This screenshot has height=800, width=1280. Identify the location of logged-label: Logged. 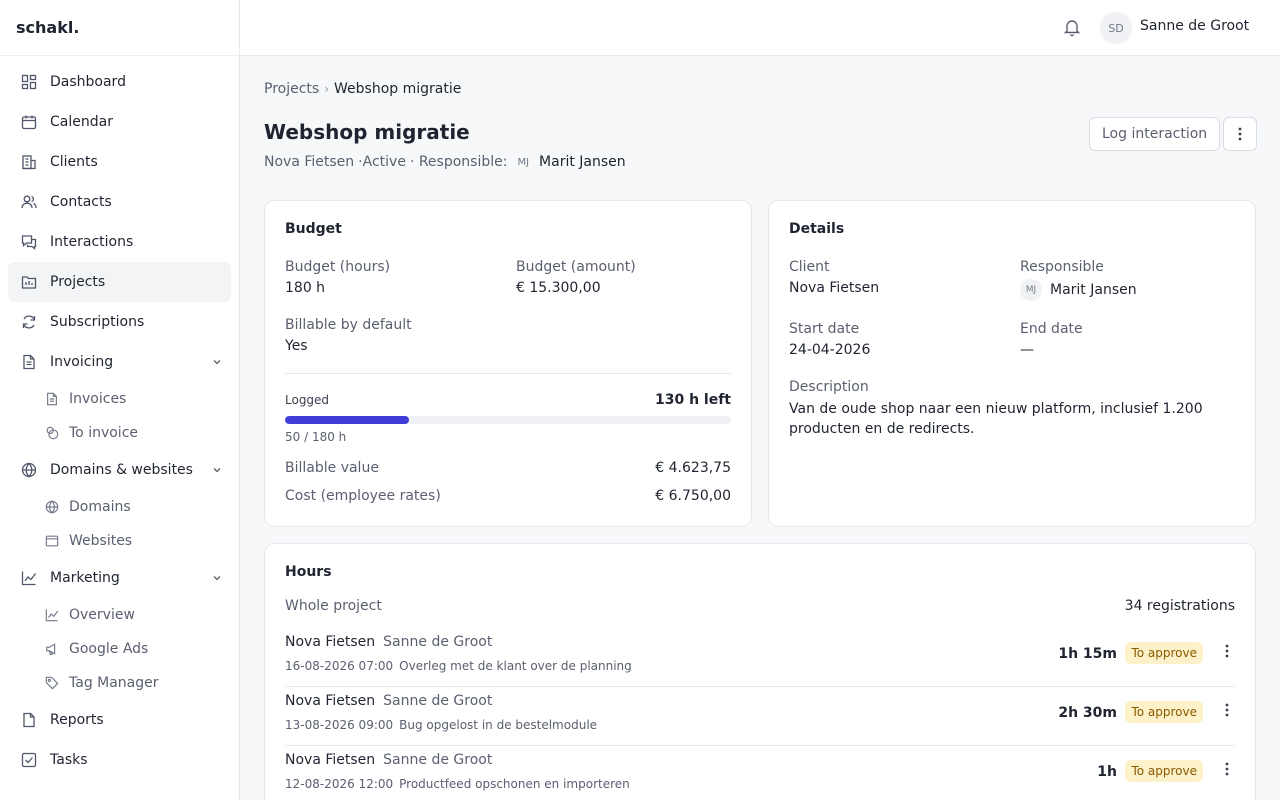
(307, 400).